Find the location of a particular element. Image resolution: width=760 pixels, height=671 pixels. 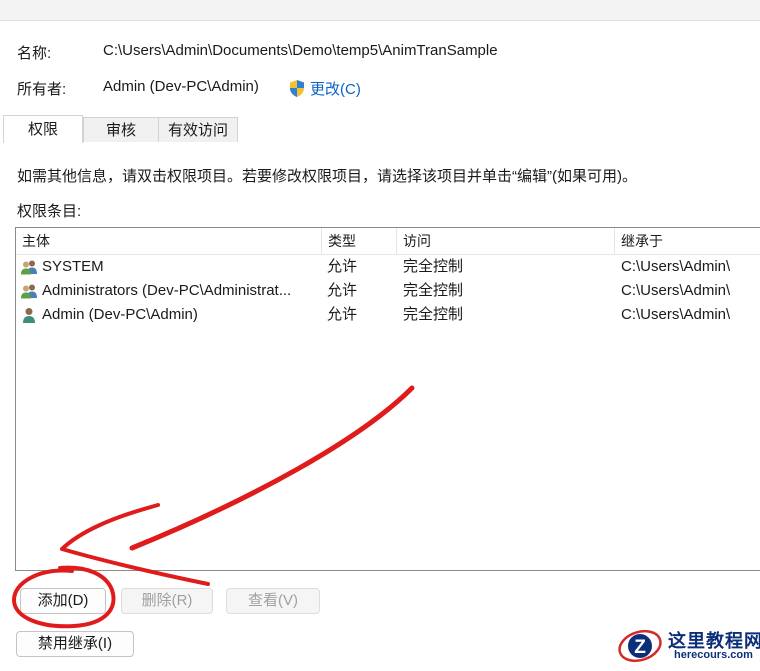

site-watermark: Z 这里教程网 herecours.com is located at coordinates (686, 645).